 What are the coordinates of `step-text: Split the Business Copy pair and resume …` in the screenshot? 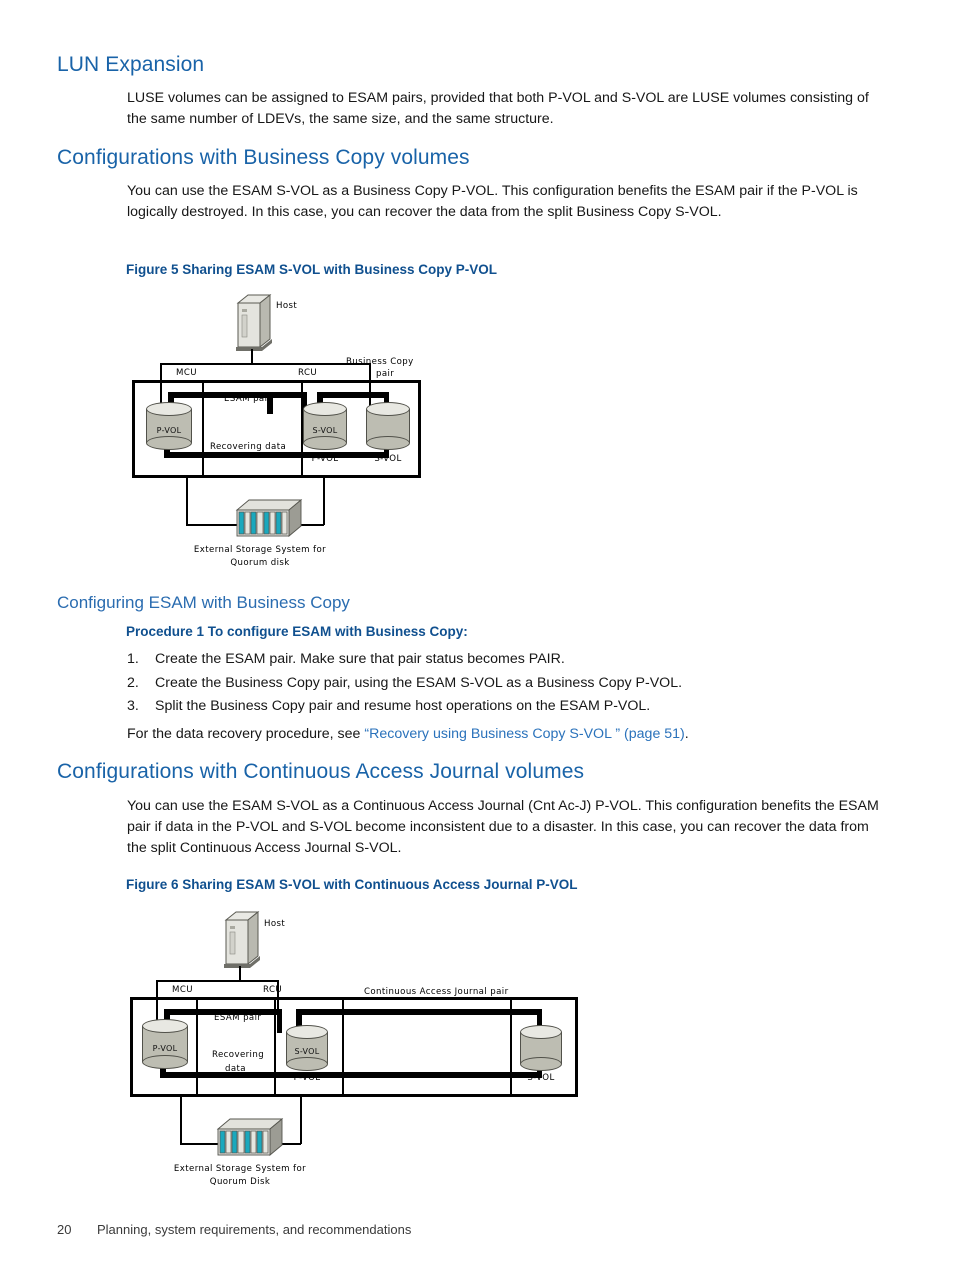 It's located at (403, 706).